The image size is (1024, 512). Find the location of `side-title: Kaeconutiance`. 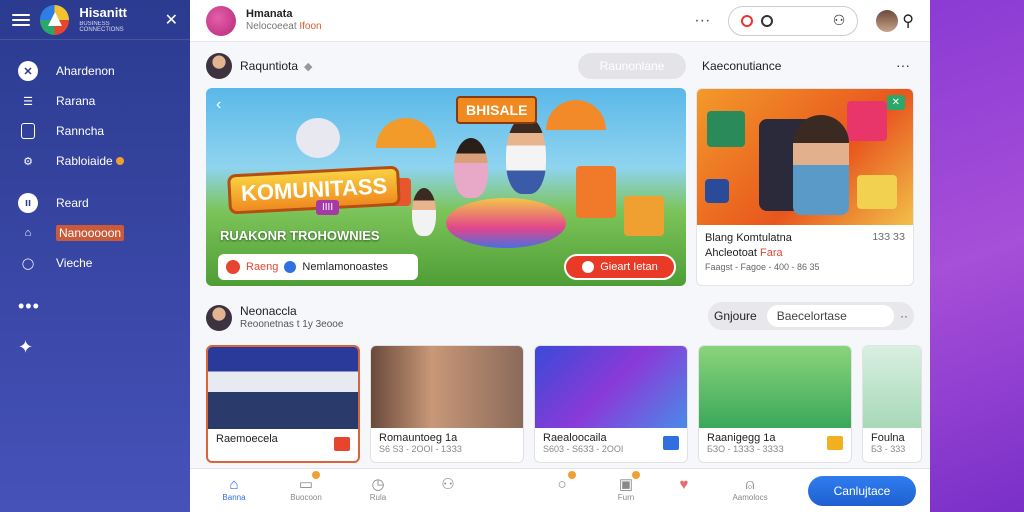

side-title: Kaeconutiance is located at coordinates (742, 66).